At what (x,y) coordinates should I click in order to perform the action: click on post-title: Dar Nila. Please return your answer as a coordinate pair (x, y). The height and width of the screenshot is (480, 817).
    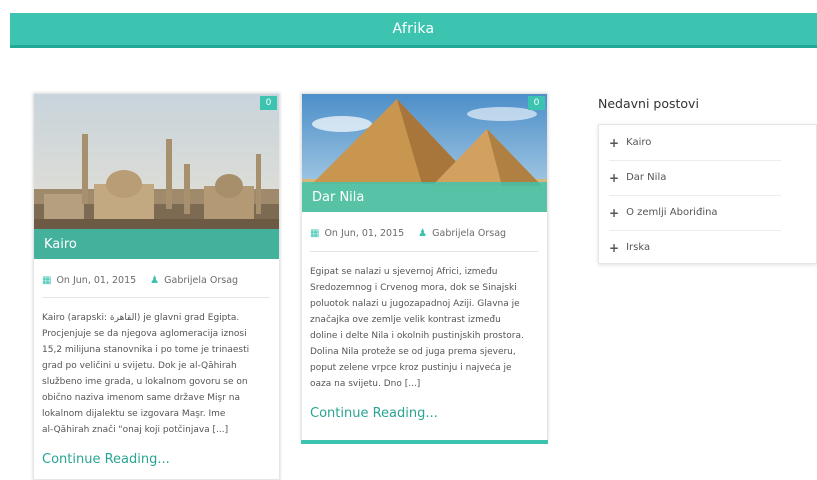
    Looking at the image, I should click on (424, 197).